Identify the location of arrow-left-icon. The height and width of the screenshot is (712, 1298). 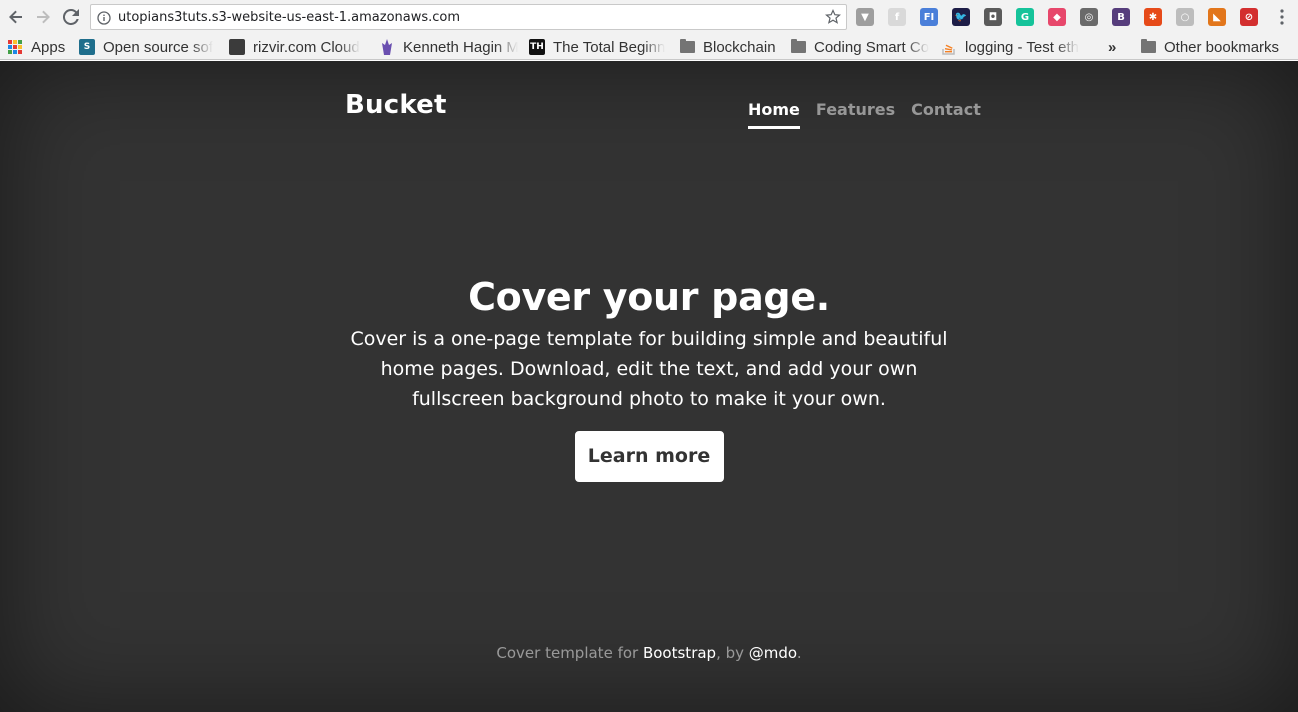
(15, 17).